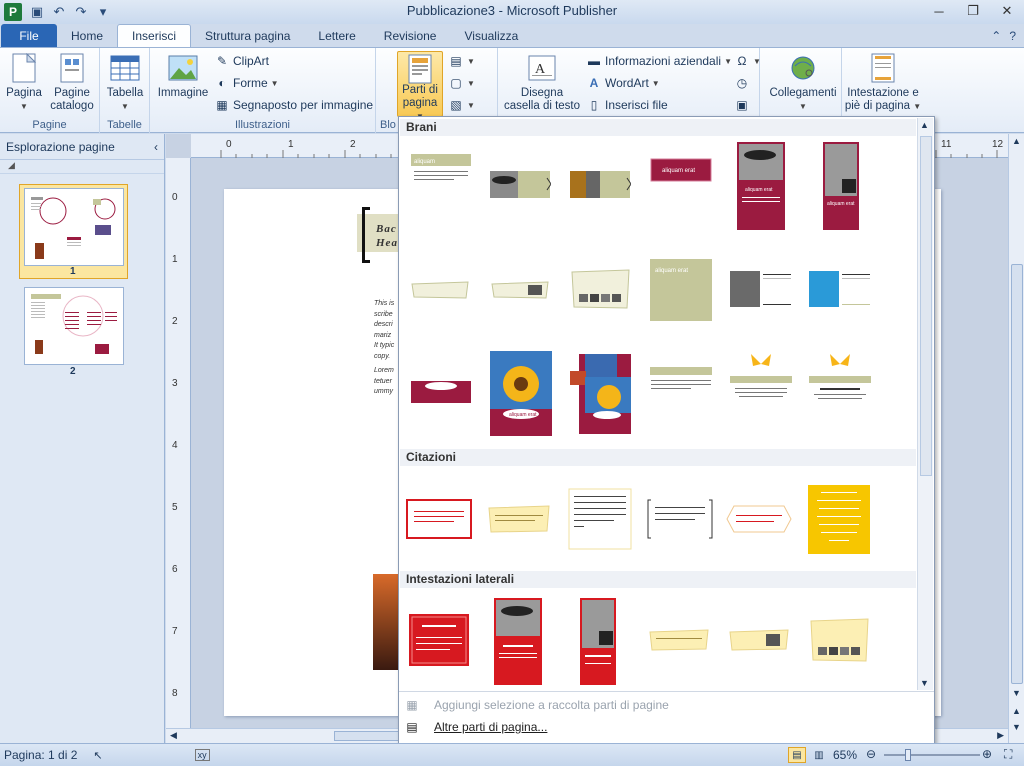 This screenshot has width=1024, height=766. Describe the element at coordinates (154, 35) in the screenshot. I see `tab-inserisci: Inserisci` at that location.